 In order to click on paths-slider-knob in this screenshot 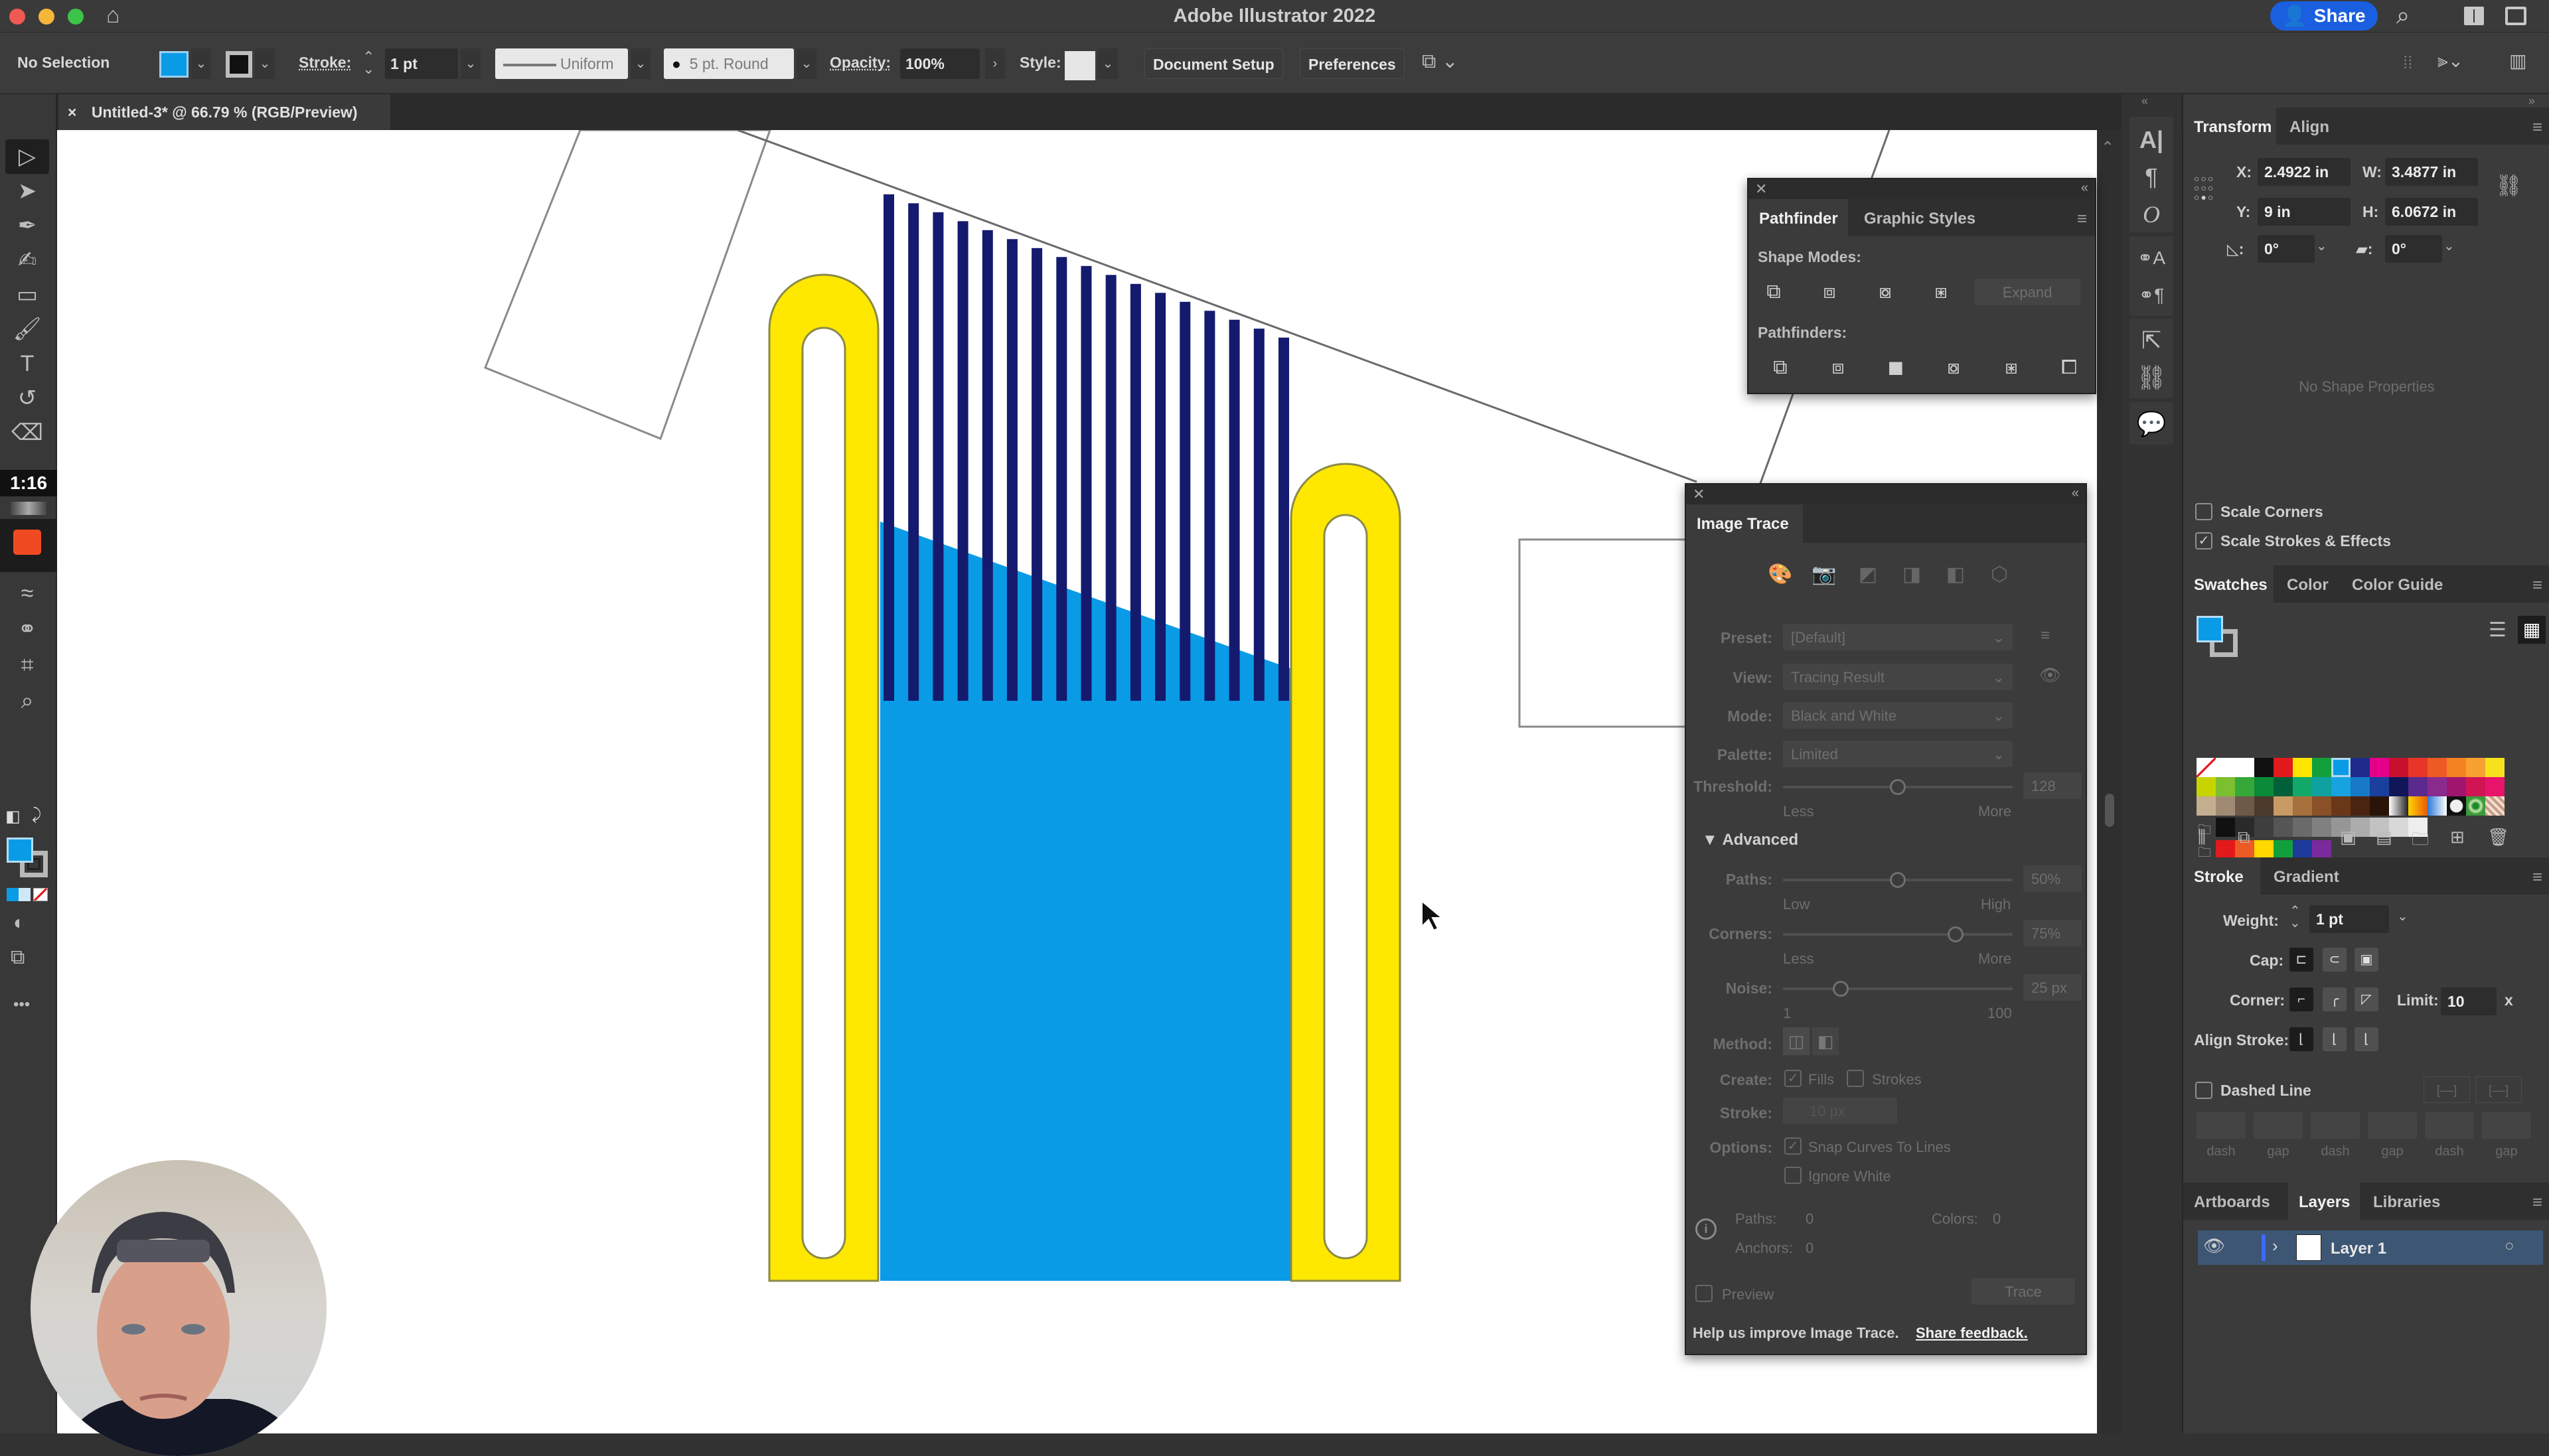, I will do `click(1898, 880)`.